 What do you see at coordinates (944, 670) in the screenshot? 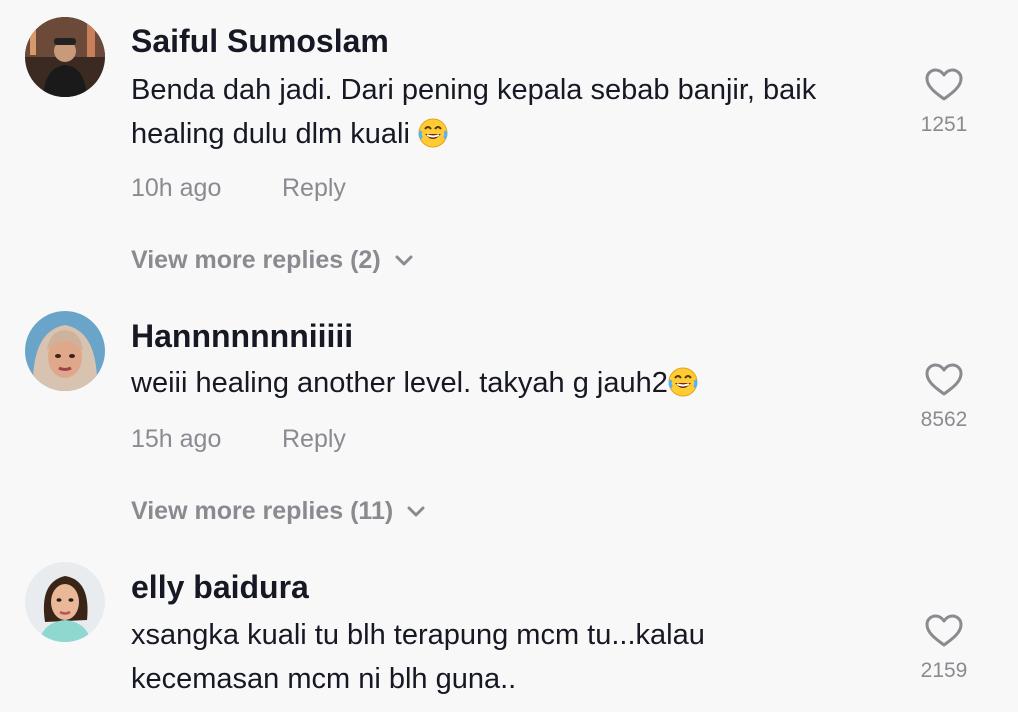
I see `like-count: 2159` at bounding box center [944, 670].